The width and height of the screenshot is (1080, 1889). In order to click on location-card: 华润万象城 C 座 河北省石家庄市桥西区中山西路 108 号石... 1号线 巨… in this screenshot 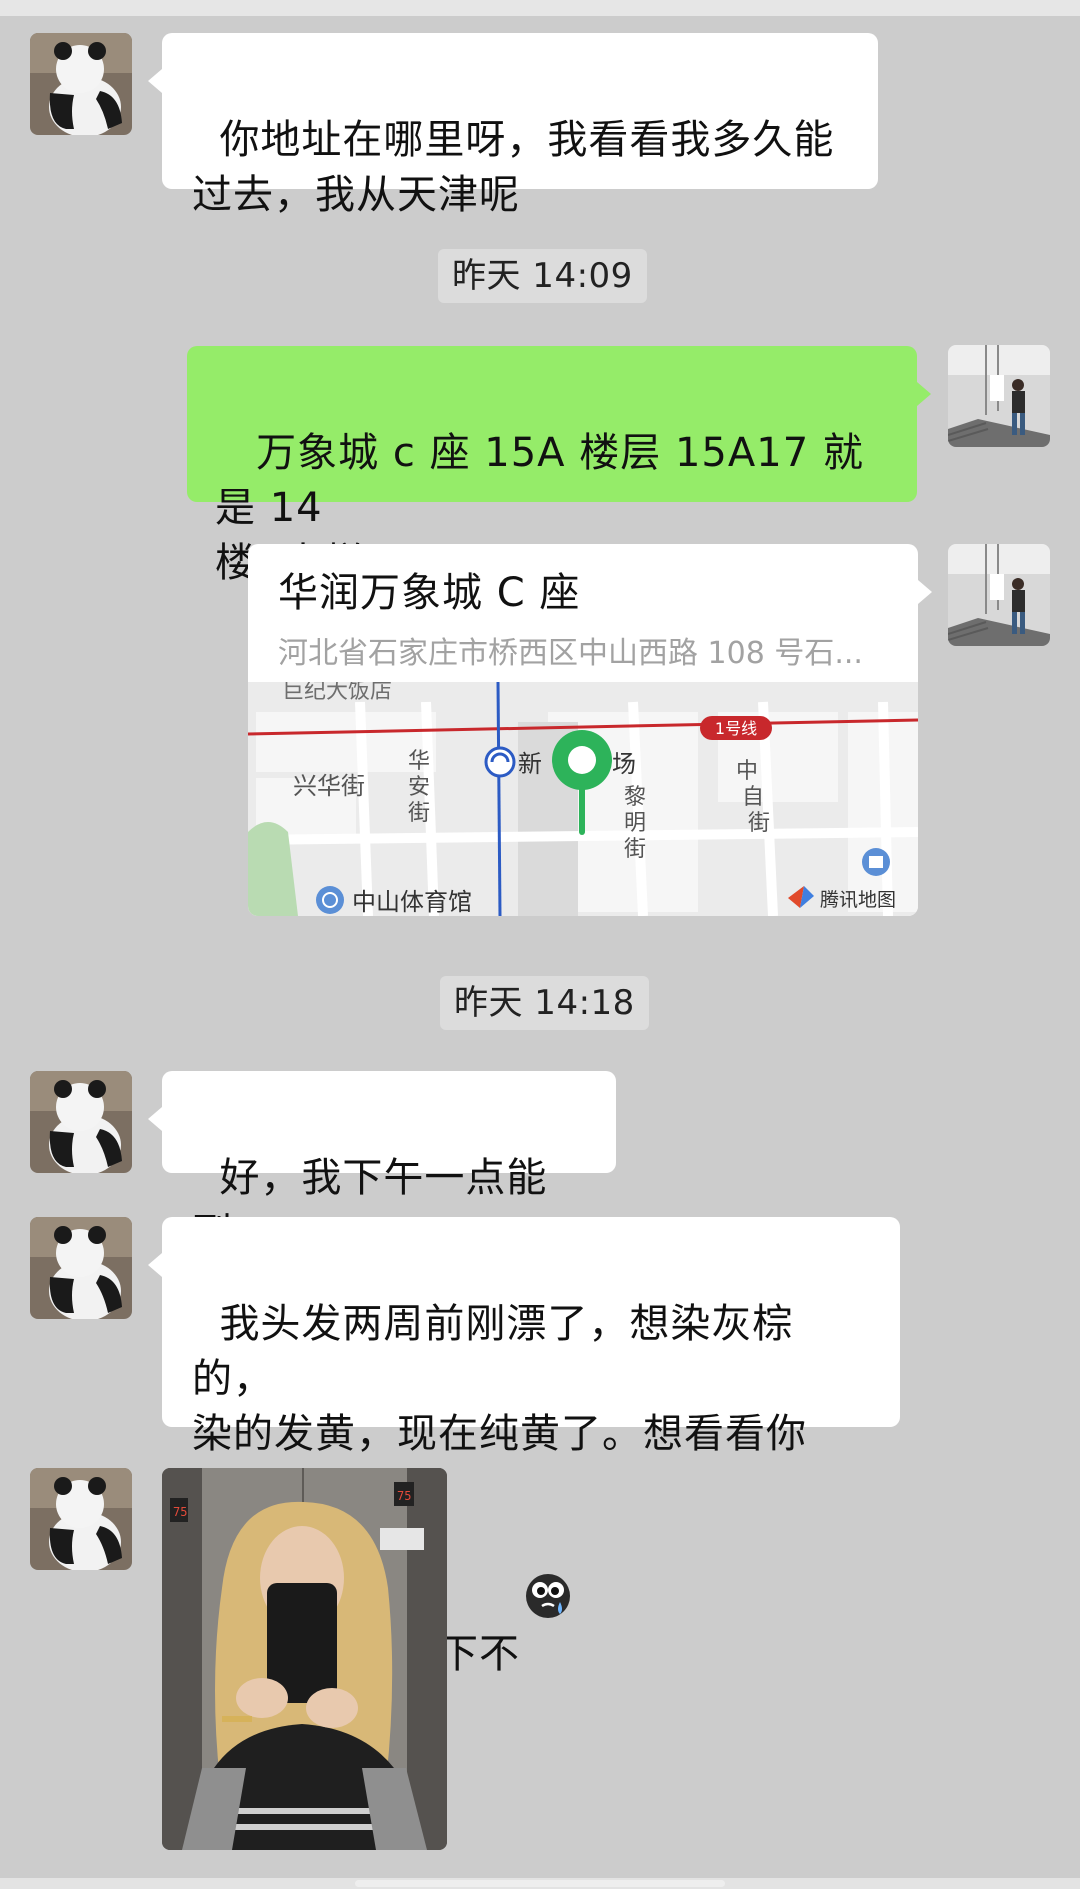, I will do `click(583, 730)`.